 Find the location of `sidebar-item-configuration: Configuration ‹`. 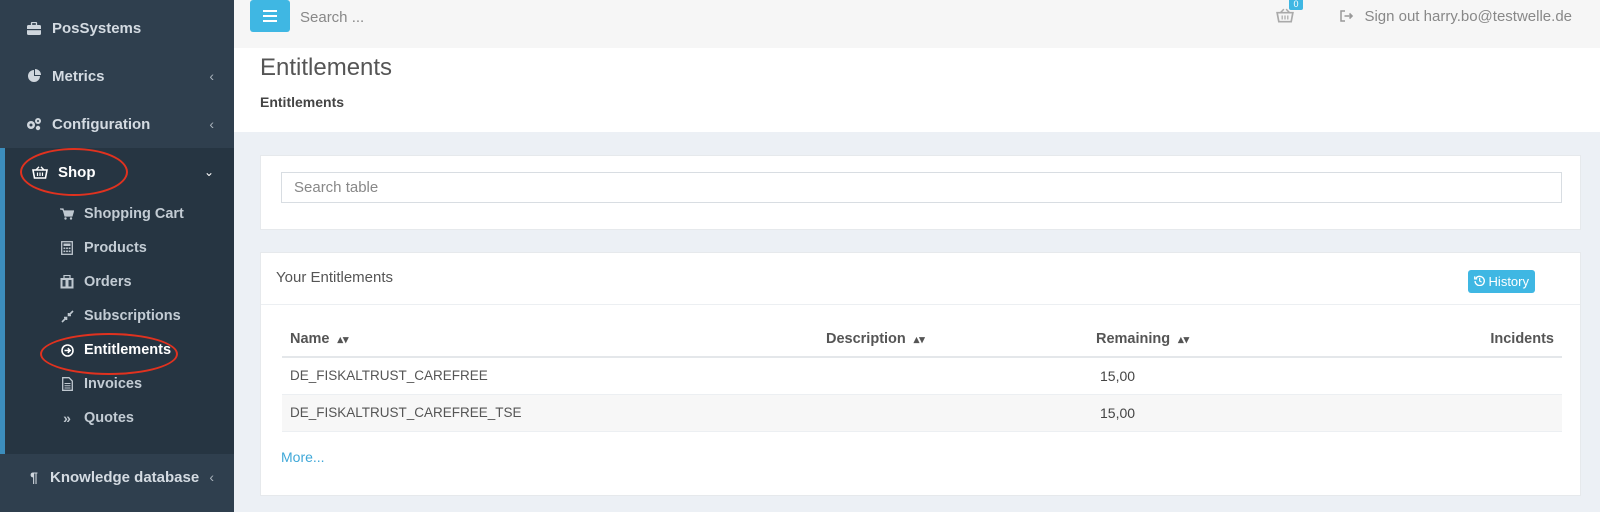

sidebar-item-configuration: Configuration ‹ is located at coordinates (117, 124).